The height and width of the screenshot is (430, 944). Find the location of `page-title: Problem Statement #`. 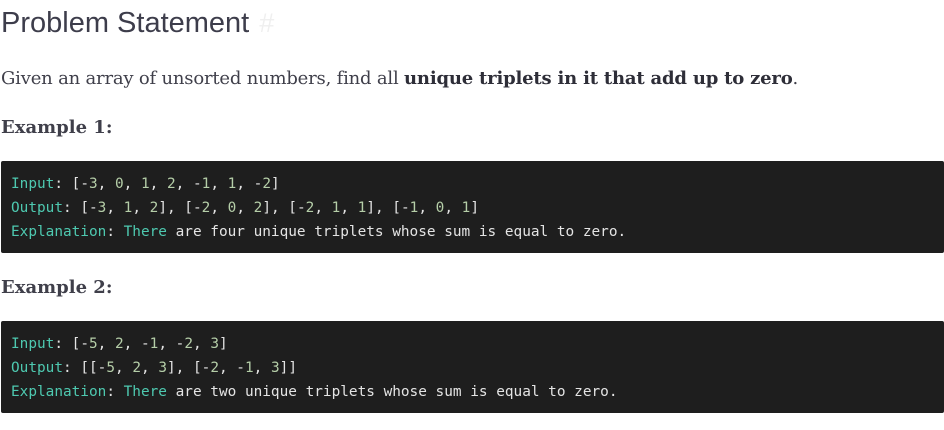

page-title: Problem Statement # is located at coordinates (137, 23).